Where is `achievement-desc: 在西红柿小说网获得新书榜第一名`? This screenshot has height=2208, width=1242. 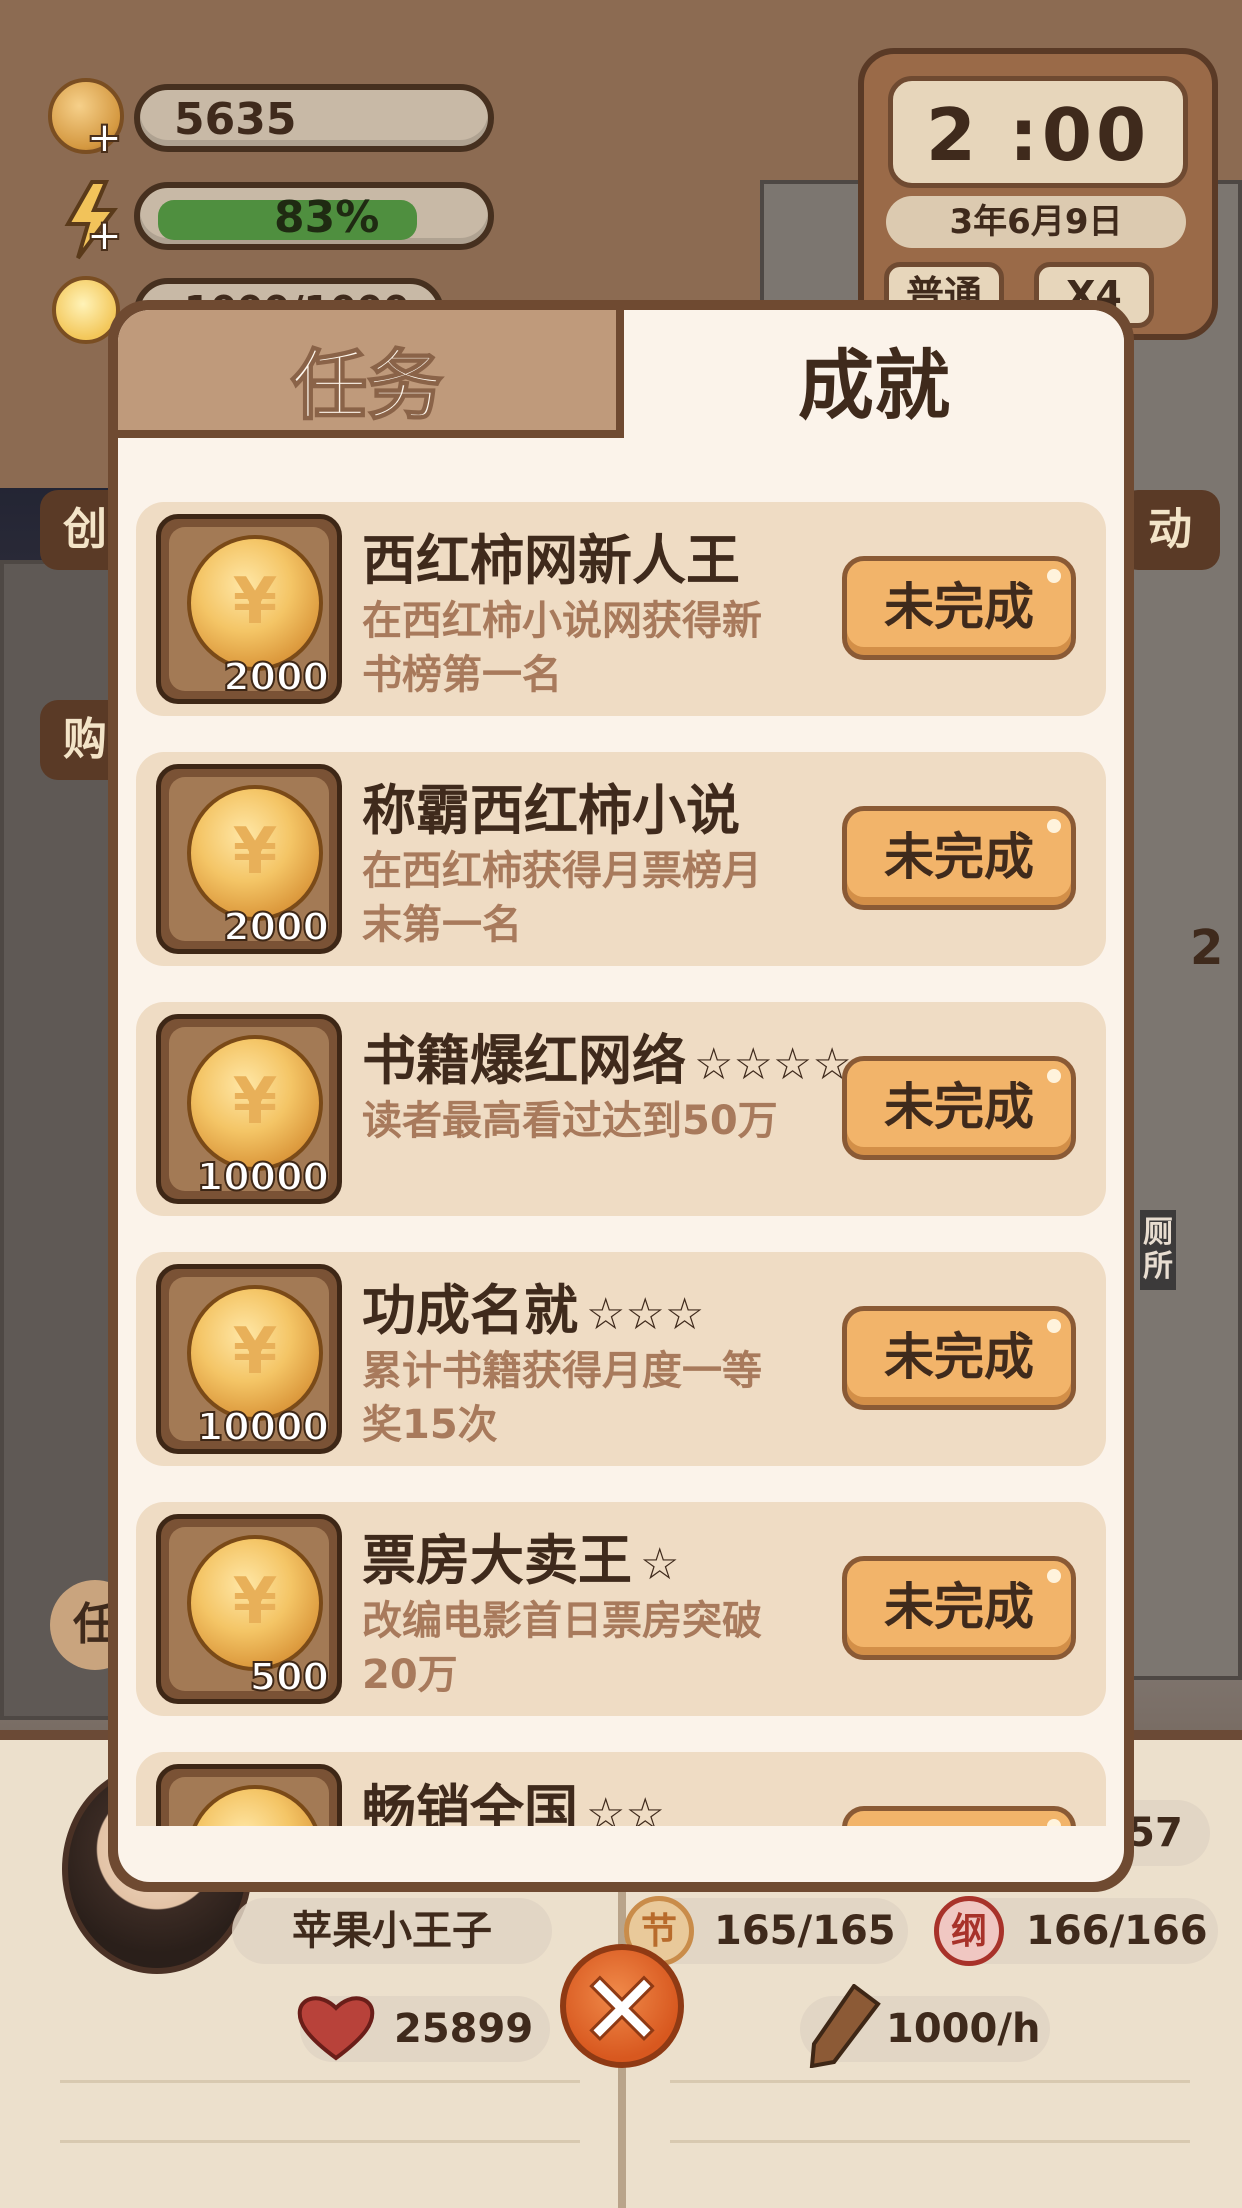 achievement-desc: 在西红柿小说网获得新书榜第一名 is located at coordinates (562, 648).